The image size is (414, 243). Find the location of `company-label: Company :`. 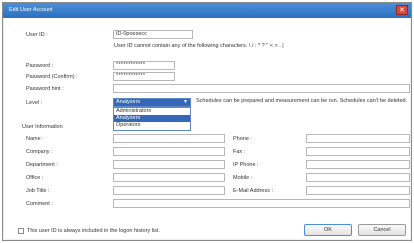

company-label: Company : is located at coordinates (39, 152).